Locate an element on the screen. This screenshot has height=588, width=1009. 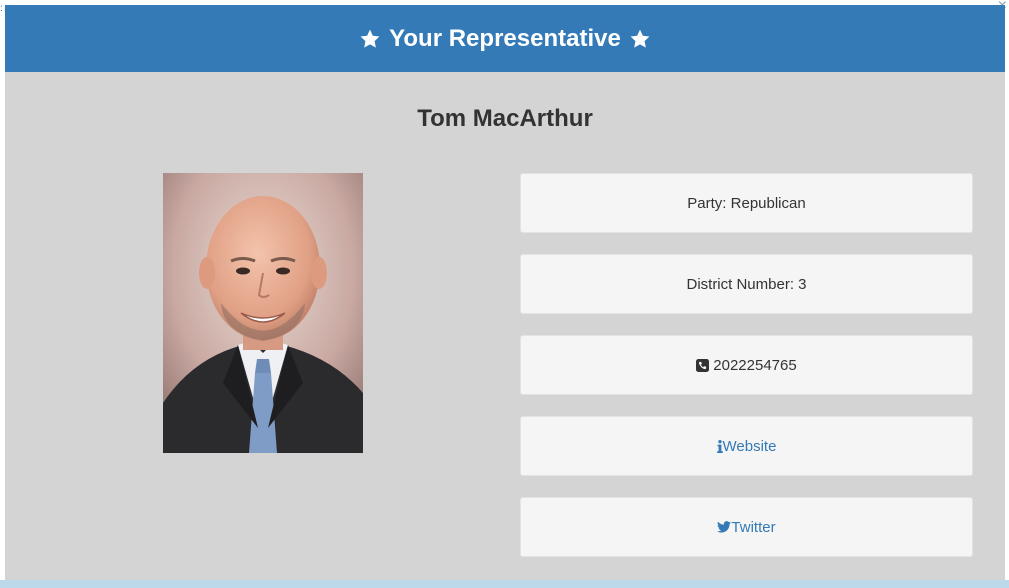
twitter-link: Twitter is located at coordinates (746, 527).